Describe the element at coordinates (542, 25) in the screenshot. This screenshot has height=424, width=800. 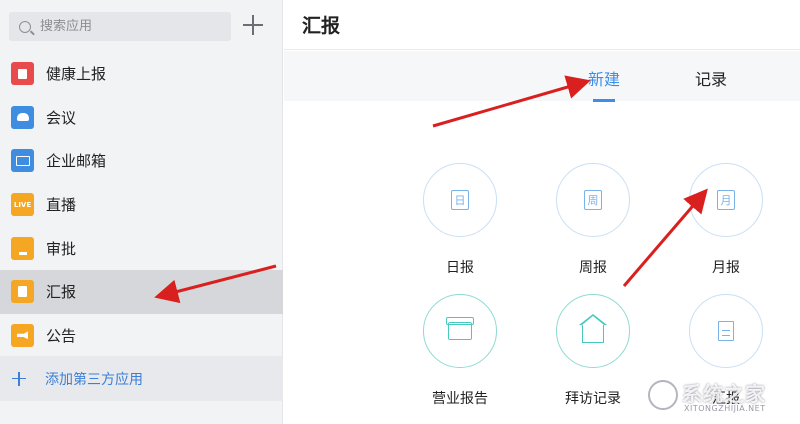
I see `page-title: 汇报` at that location.